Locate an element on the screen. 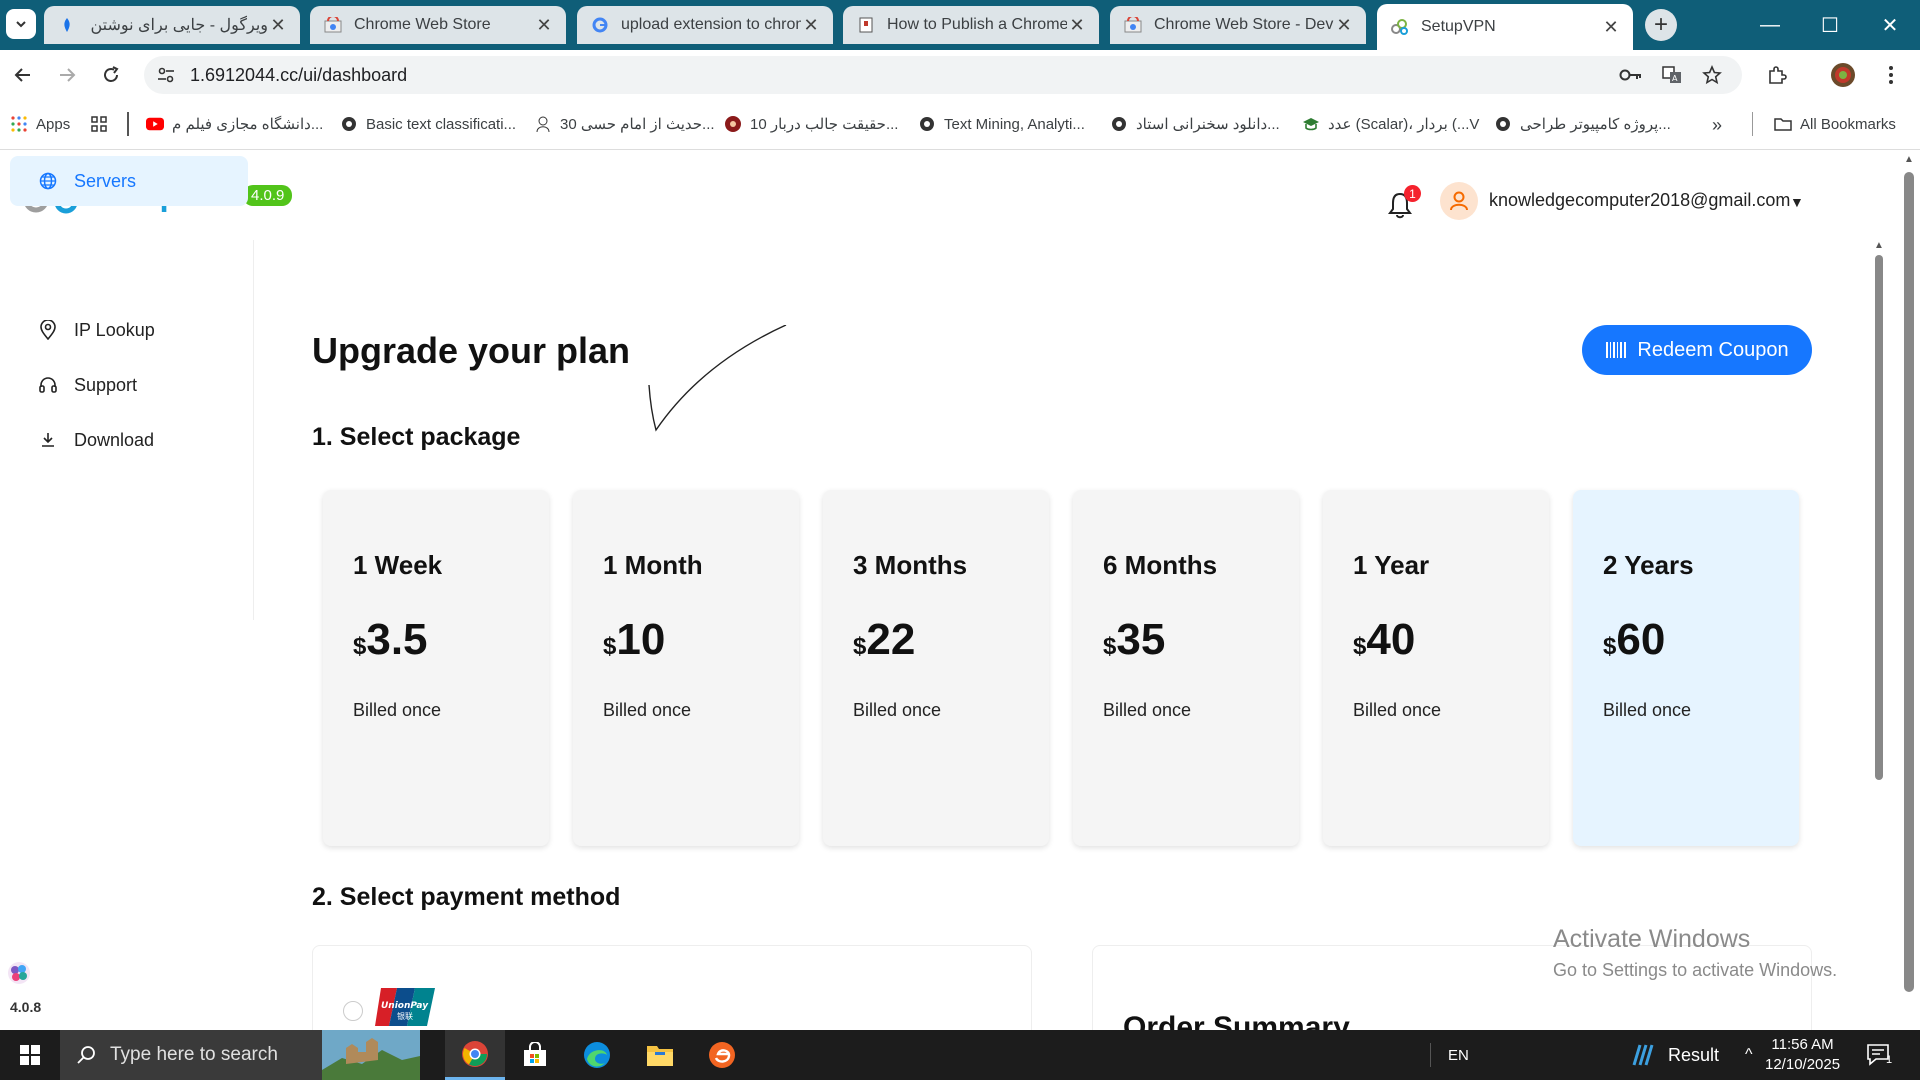 This screenshot has height=1080, width=1920. price-value: 40 is located at coordinates (1391, 639).